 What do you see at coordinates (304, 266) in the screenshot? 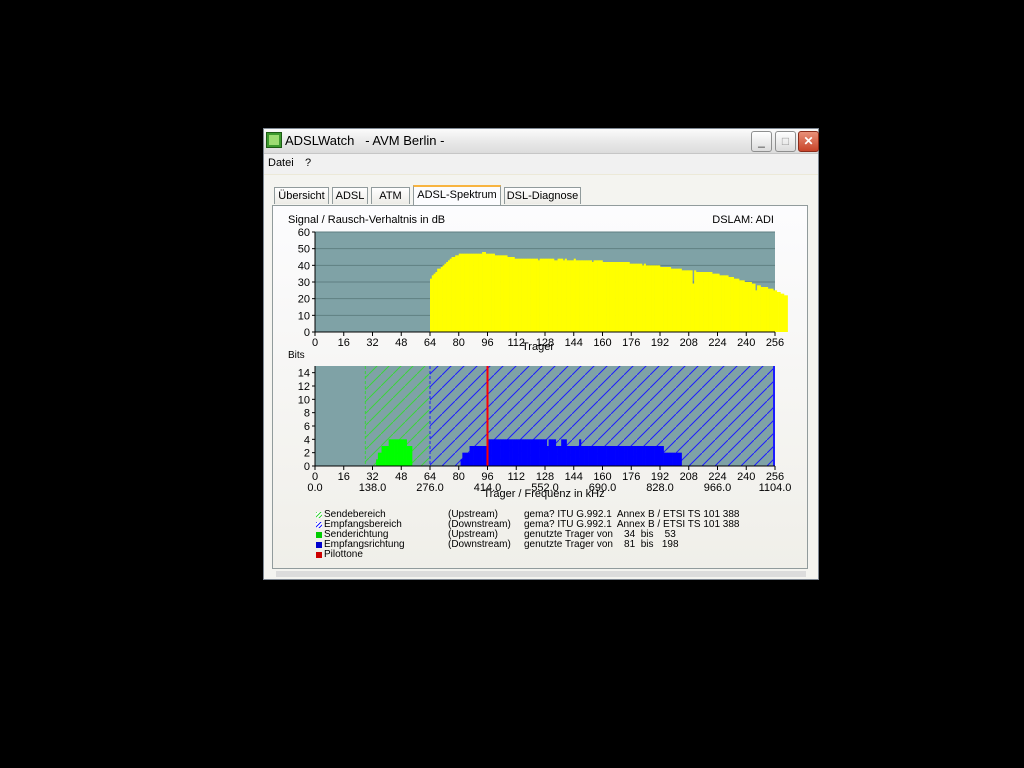
I see `snr-y-tick-label: 40` at bounding box center [304, 266].